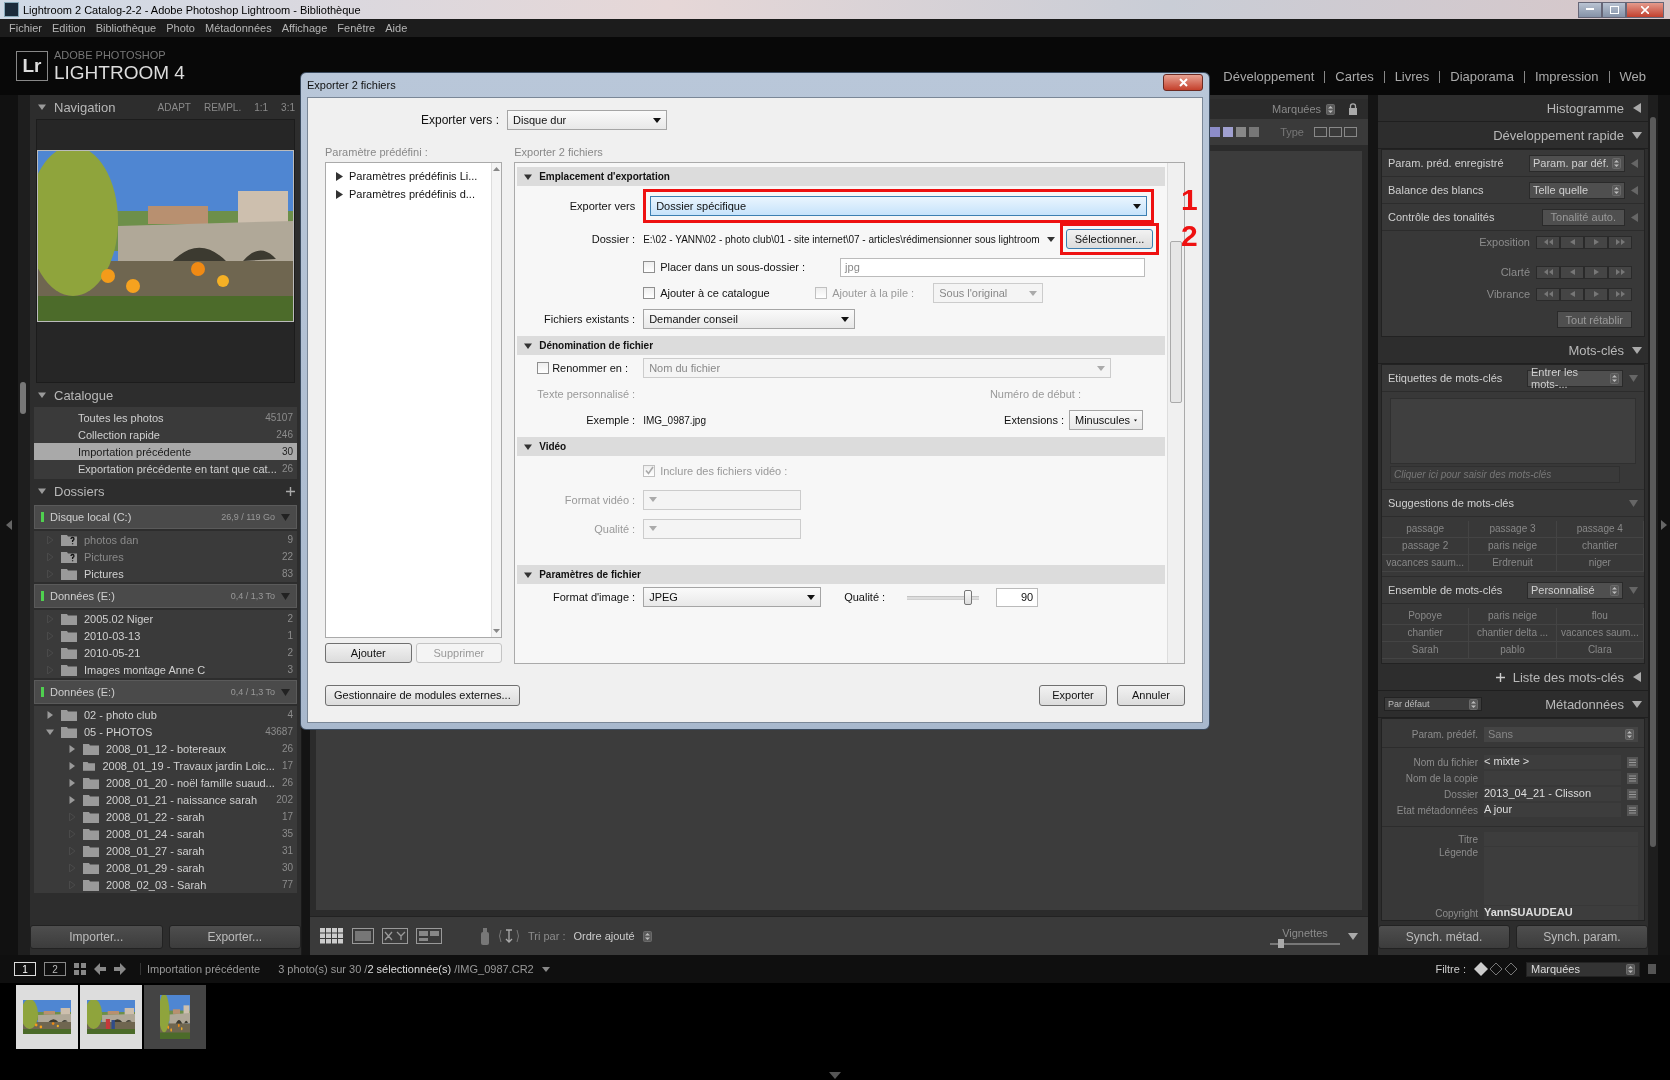 This screenshot has height=1080, width=1670. I want to click on folder-item: 02 - photo club 4, so click(165, 714).